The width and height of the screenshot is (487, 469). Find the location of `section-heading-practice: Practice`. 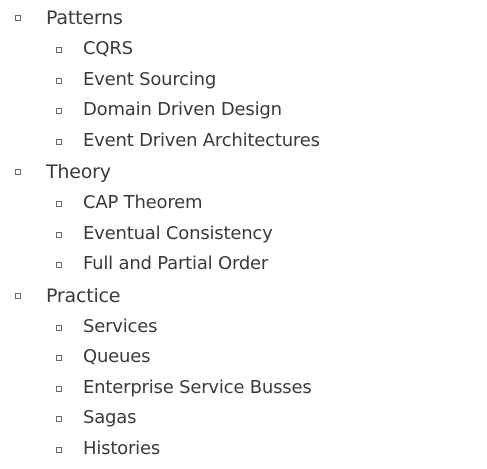

section-heading-practice: Practice is located at coordinates (243, 297).